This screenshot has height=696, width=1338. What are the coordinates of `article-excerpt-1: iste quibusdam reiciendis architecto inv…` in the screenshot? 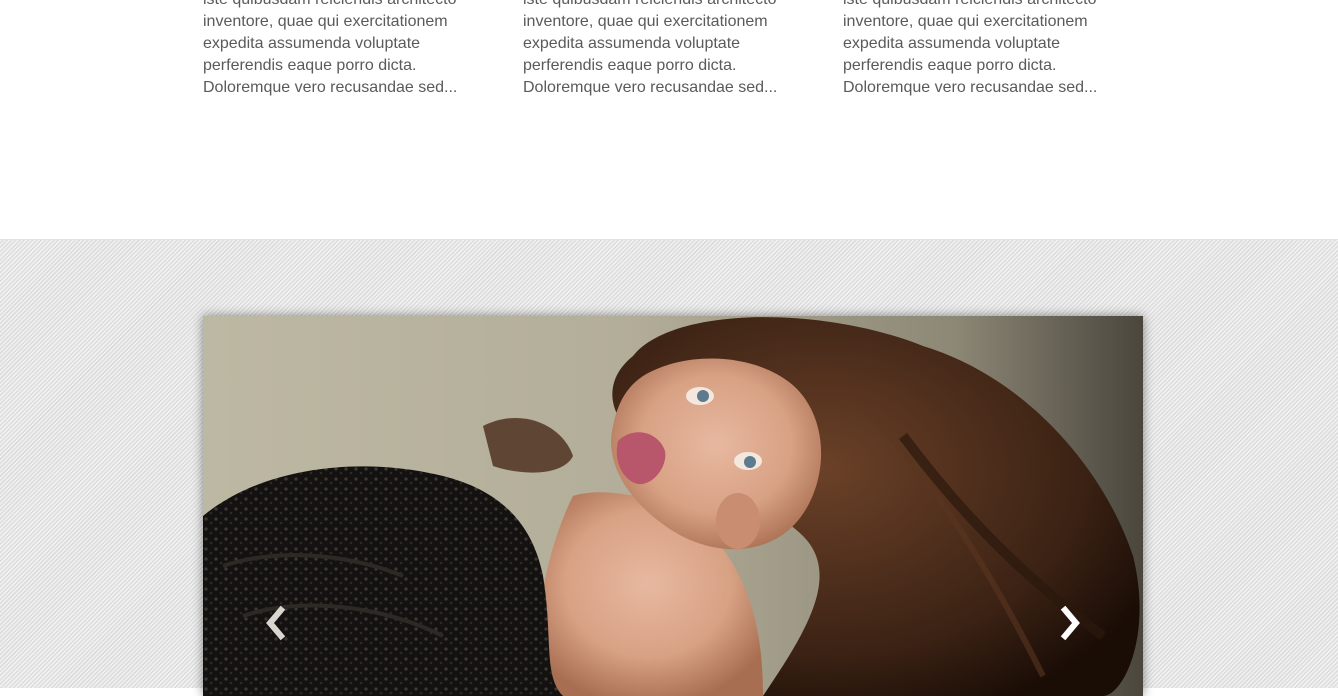 It's located at (338, 49).